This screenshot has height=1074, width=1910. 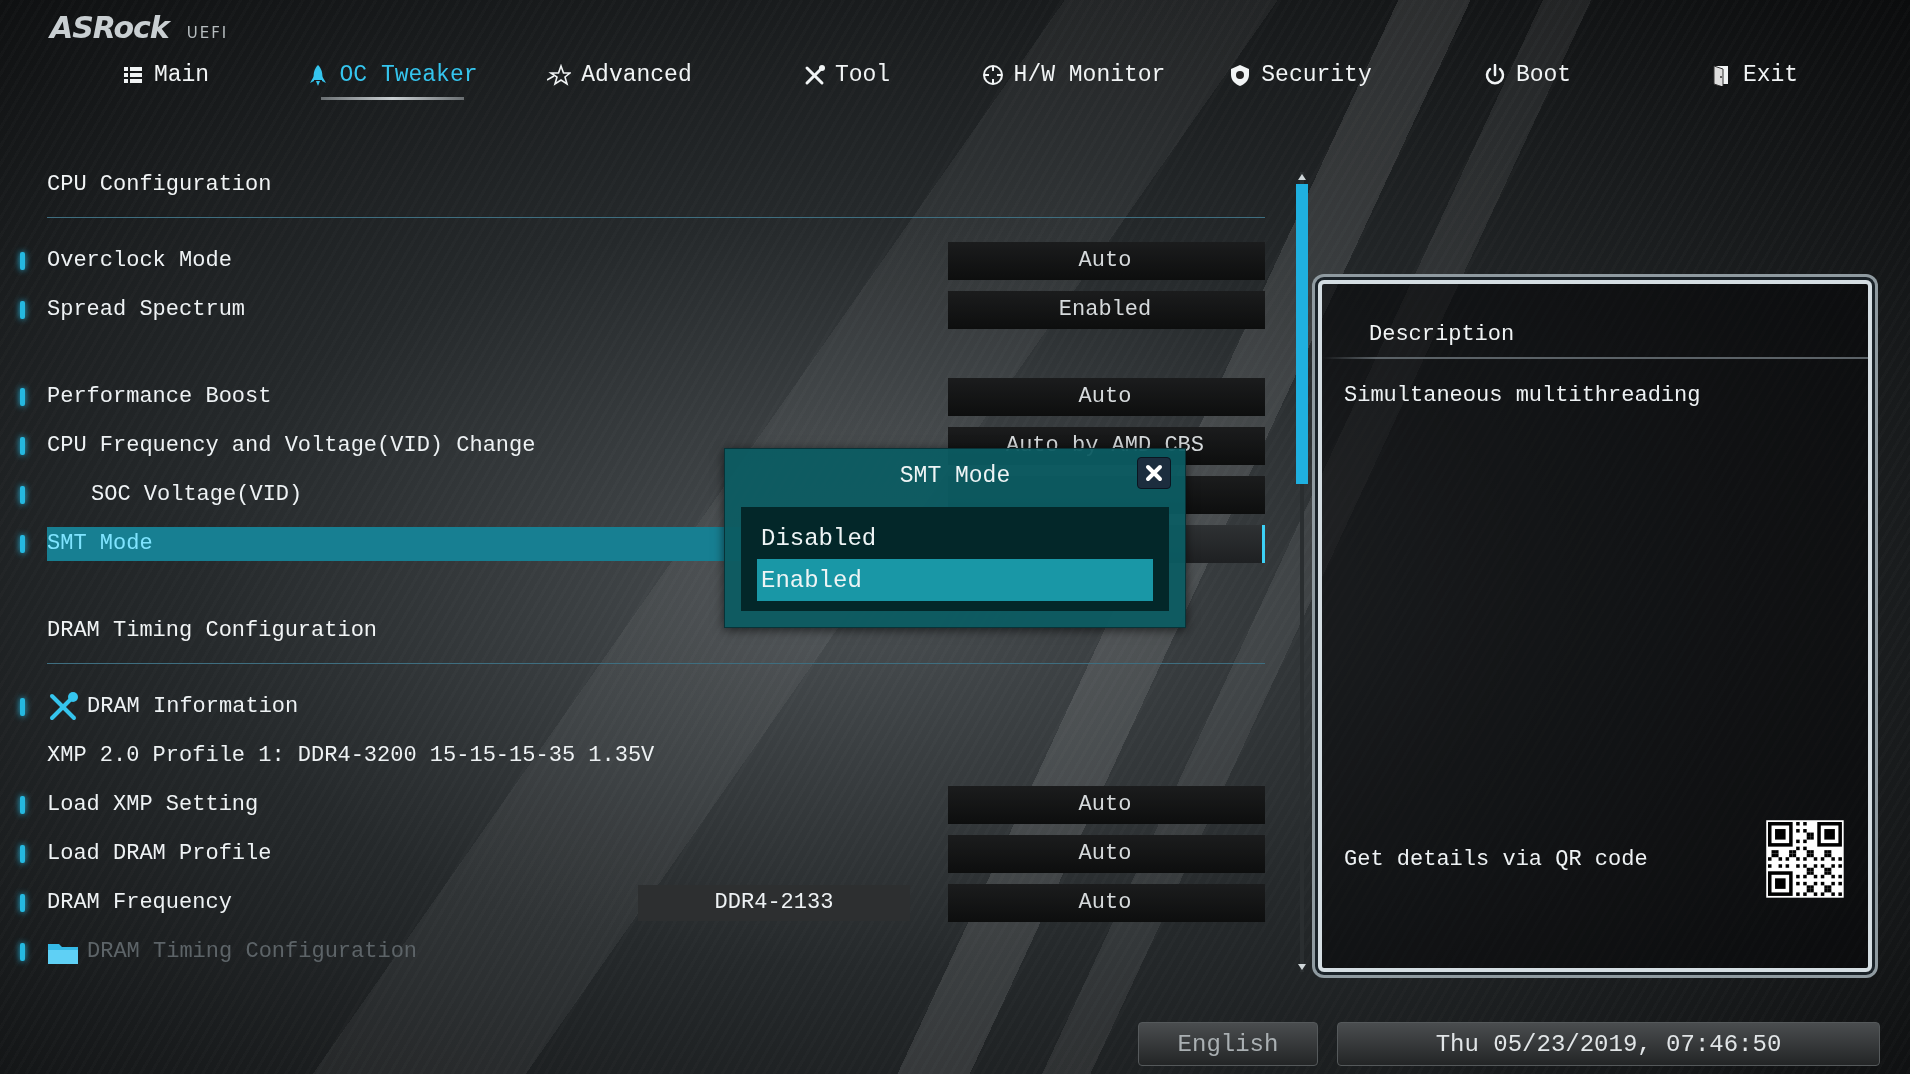 What do you see at coordinates (109, 27) in the screenshot?
I see `brand-logo: ASRock` at bounding box center [109, 27].